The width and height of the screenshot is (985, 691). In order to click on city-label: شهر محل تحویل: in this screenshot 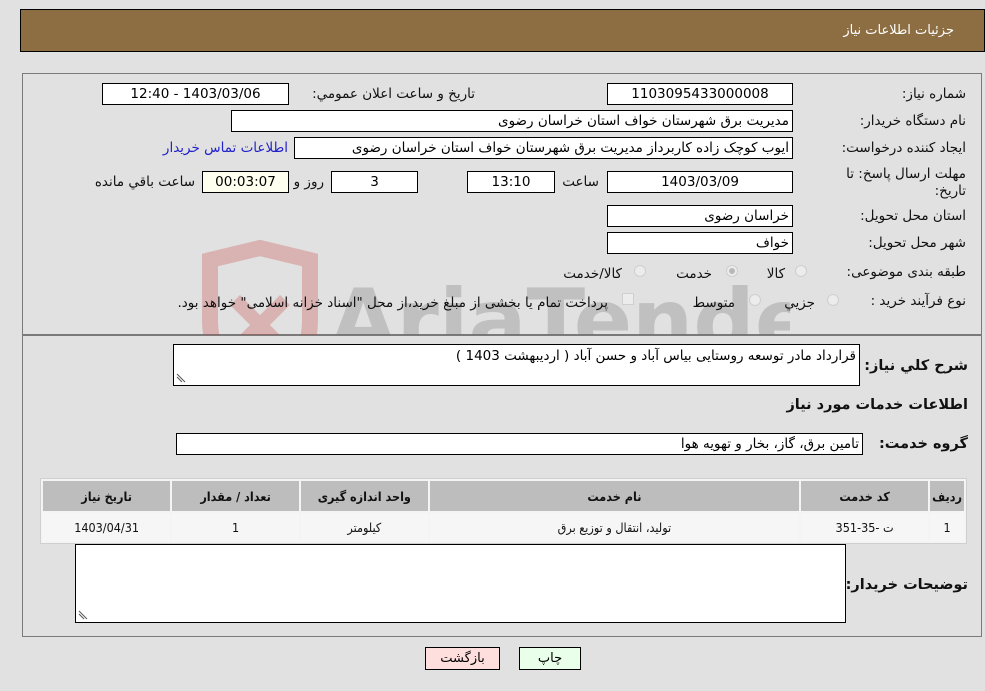, I will do `click(917, 243)`.